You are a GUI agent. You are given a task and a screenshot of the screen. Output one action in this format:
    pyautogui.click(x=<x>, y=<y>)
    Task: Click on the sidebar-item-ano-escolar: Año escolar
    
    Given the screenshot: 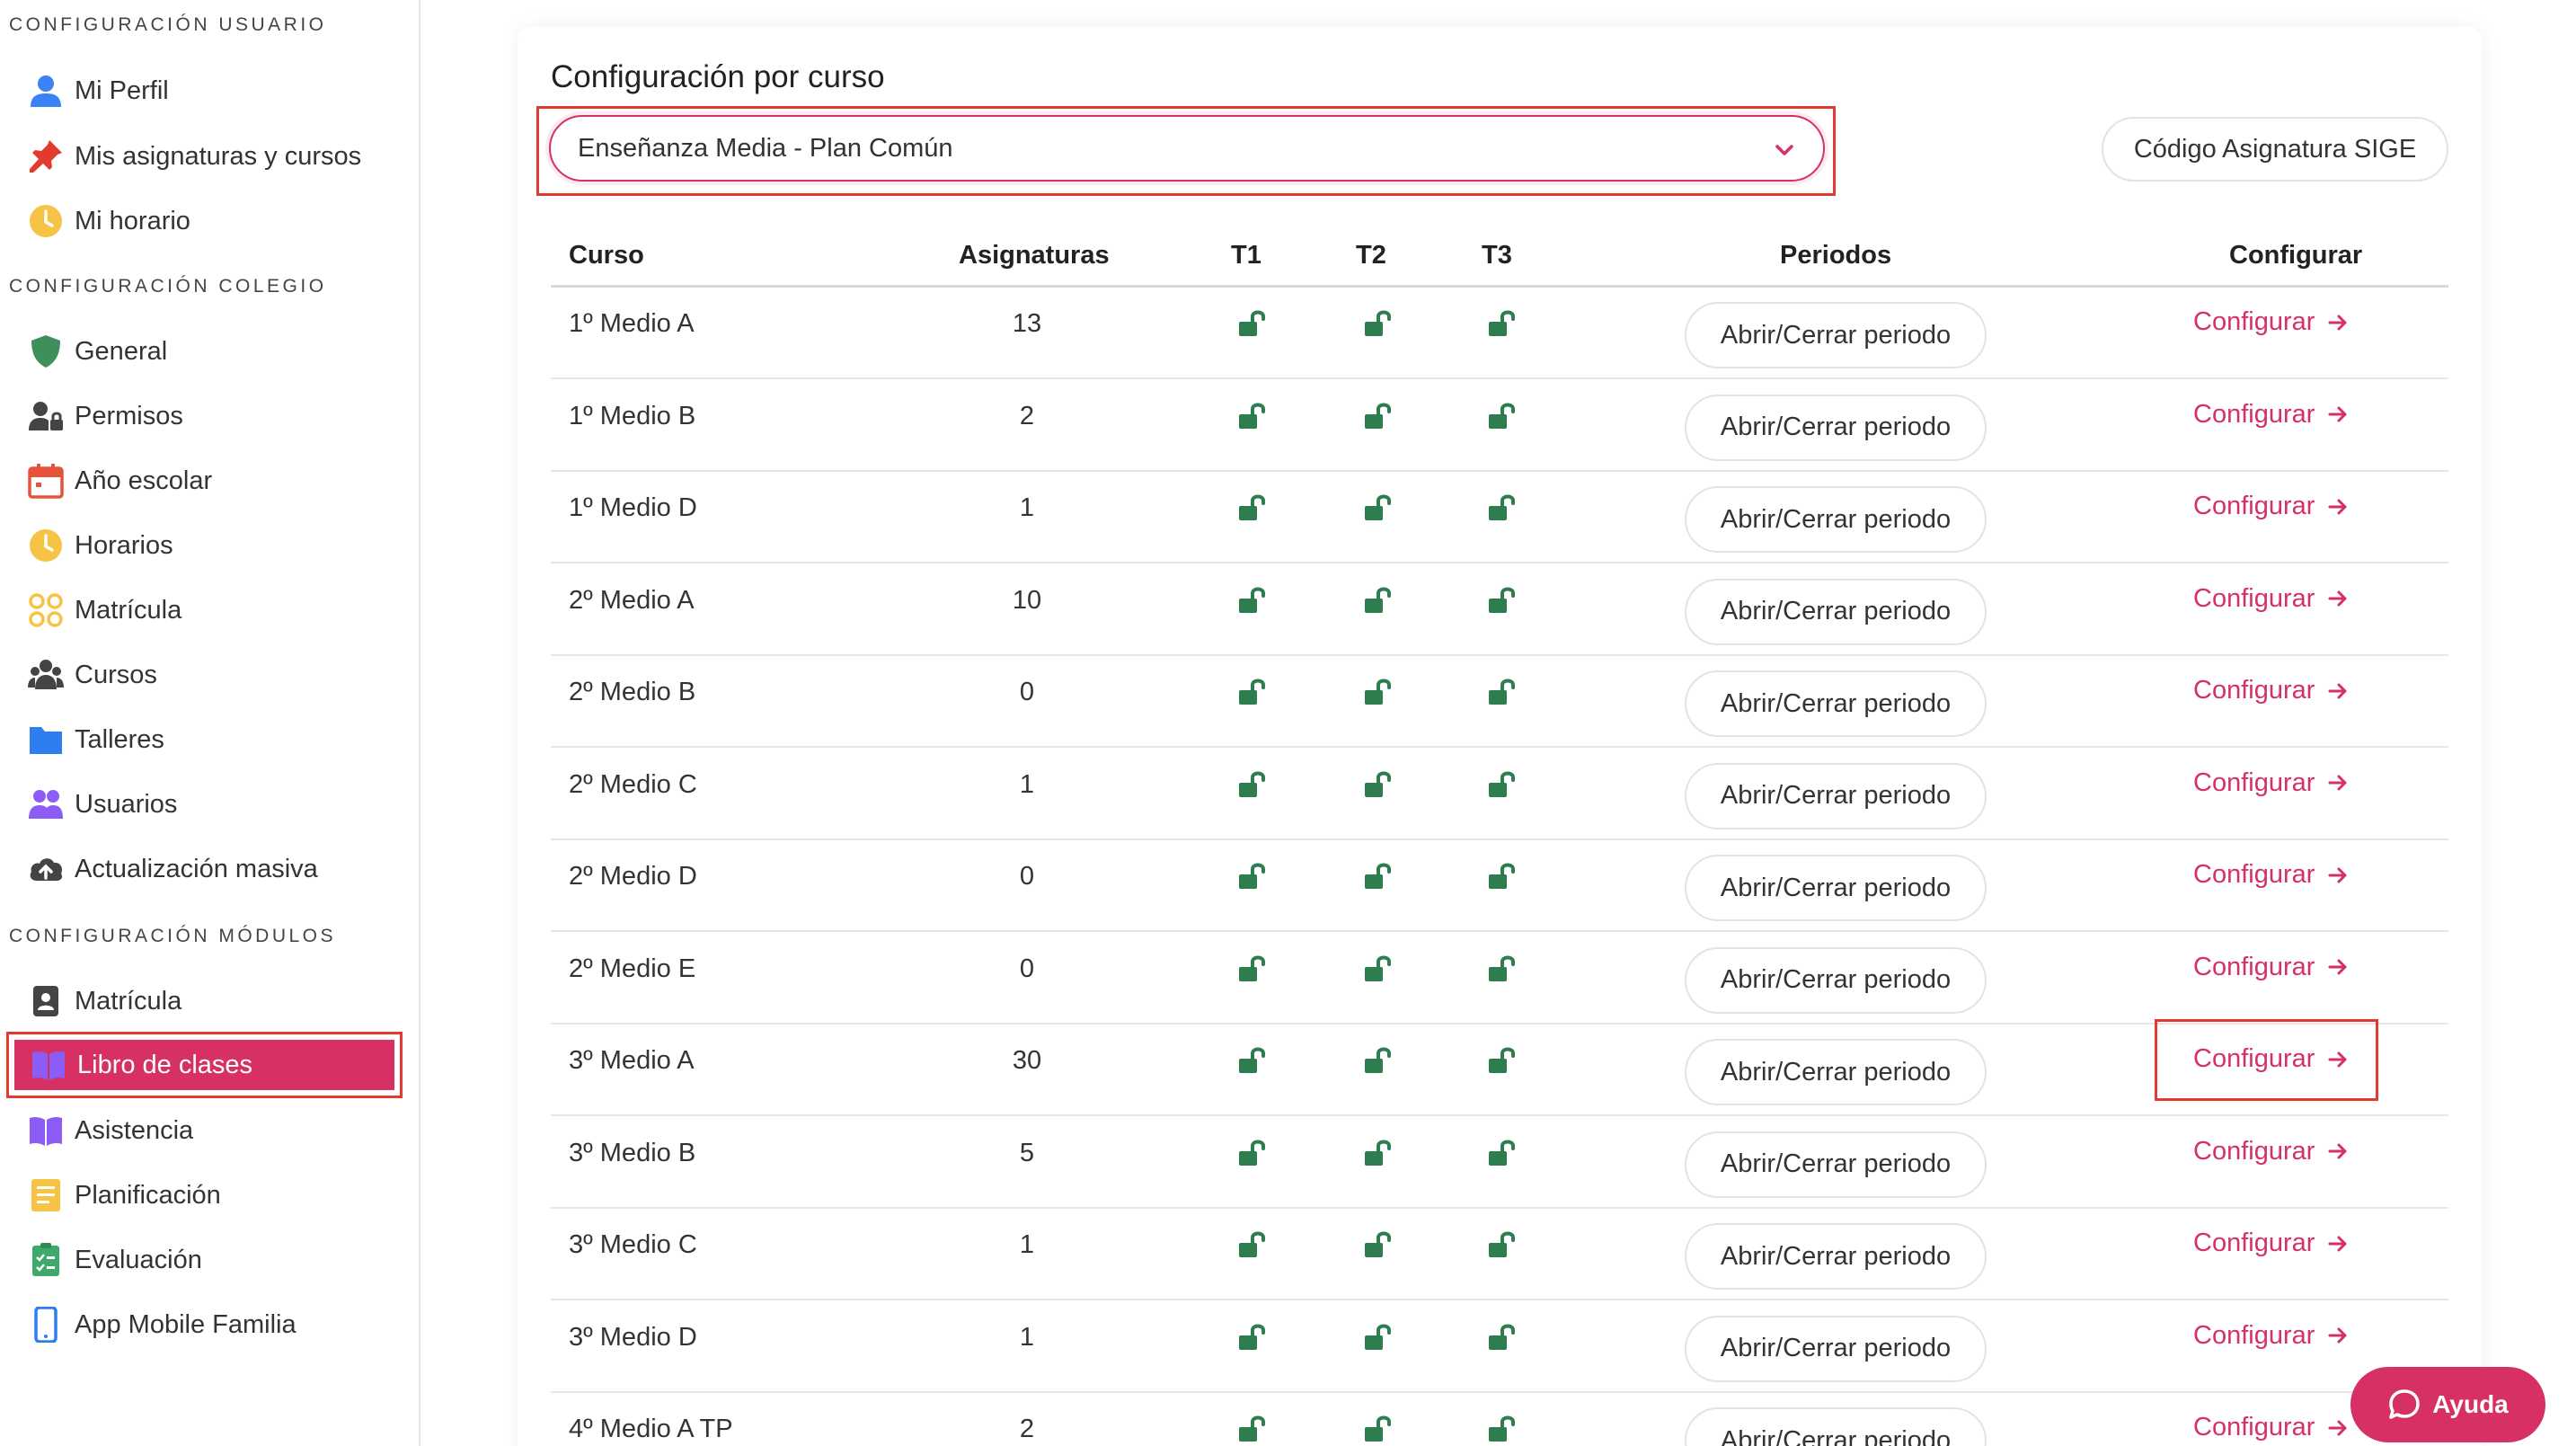 What is the action you would take?
    pyautogui.click(x=213, y=481)
    